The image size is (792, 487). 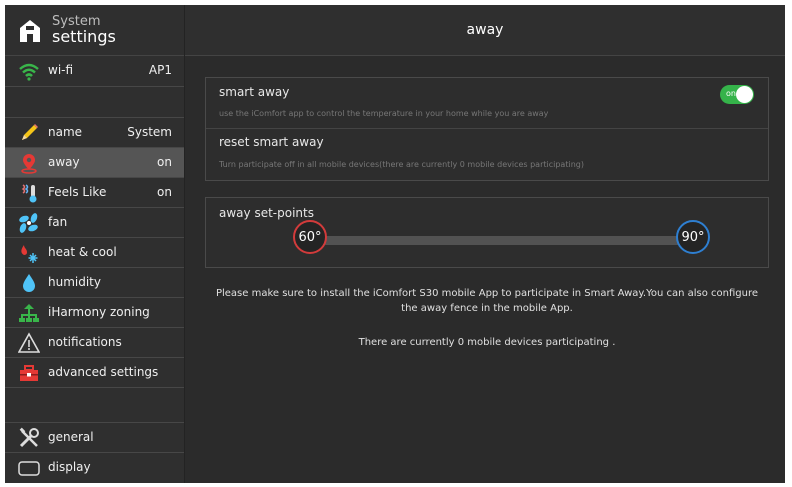 I want to click on toolbox-icon, so click(x=29, y=373).